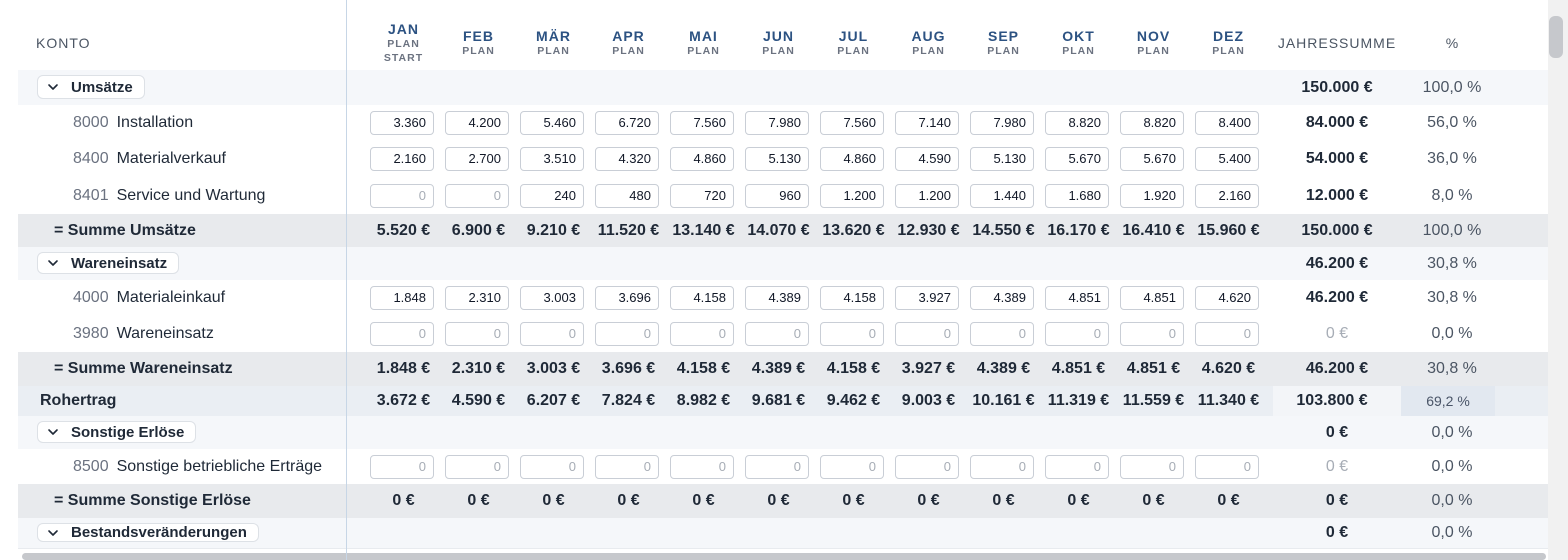 This screenshot has height=560, width=1568. I want to click on share-percent: 100,0 %, so click(1452, 230).